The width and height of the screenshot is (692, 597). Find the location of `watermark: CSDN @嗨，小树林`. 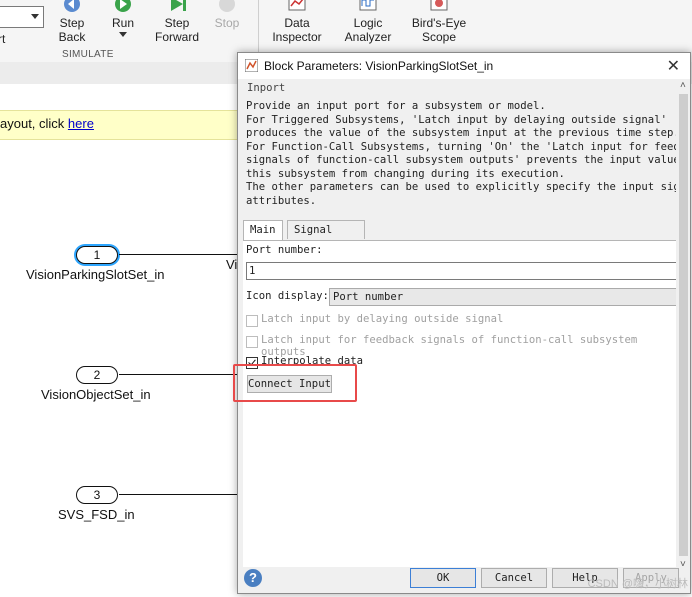

watermark: CSDN @嗨，小树林 is located at coordinates (637, 584).